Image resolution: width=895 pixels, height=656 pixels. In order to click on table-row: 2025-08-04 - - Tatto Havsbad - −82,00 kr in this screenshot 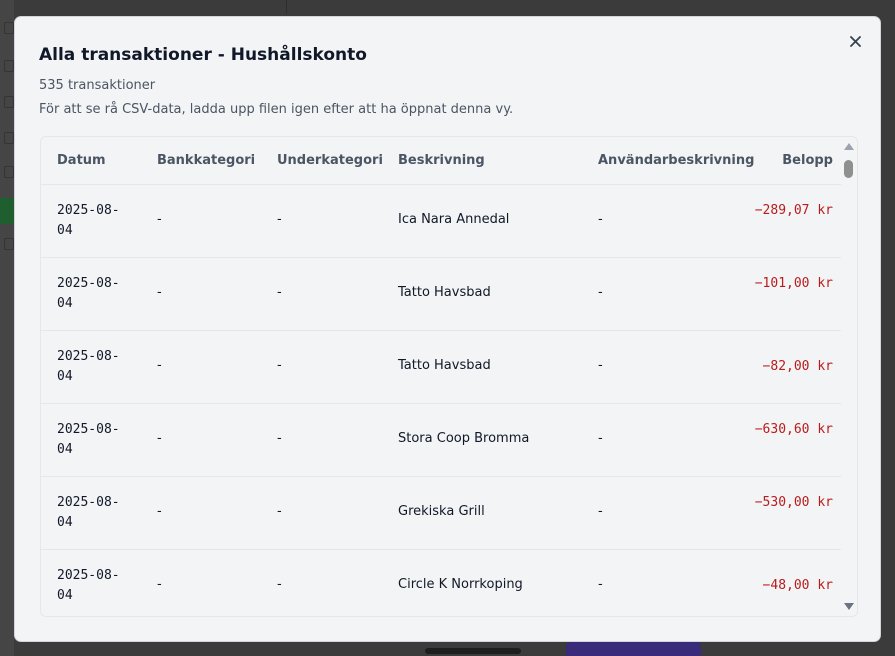, I will do `click(441, 367)`.